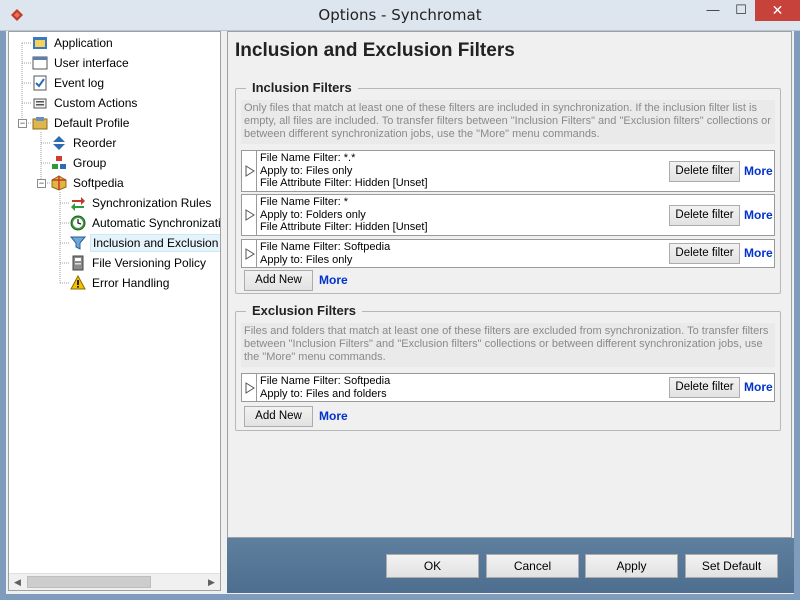 The image size is (800, 600). Describe the element at coordinates (432, 566) in the screenshot. I see `ok-button: OK` at that location.